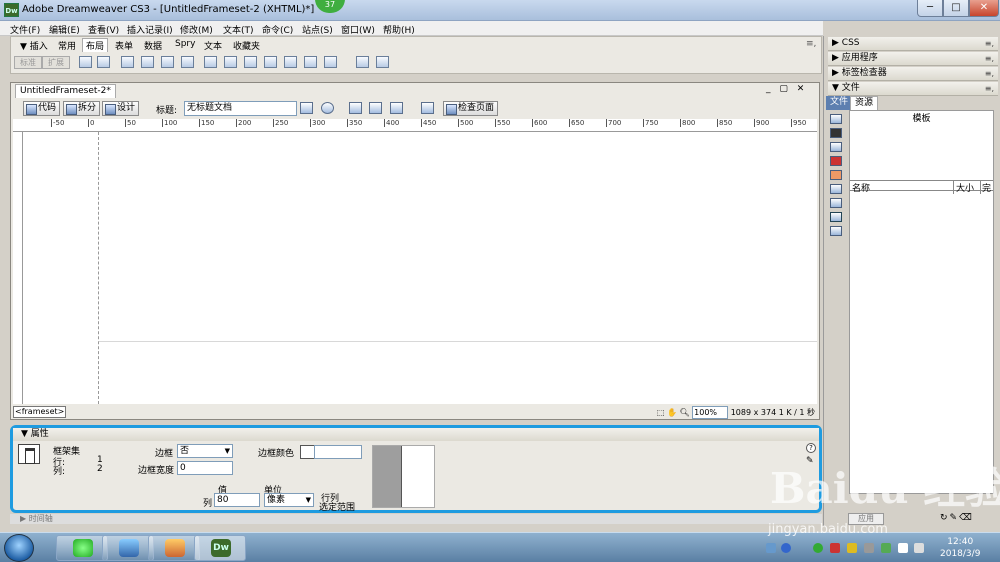 The height and width of the screenshot is (562, 1000). I want to click on tray-shield-icon, so click(852, 548).